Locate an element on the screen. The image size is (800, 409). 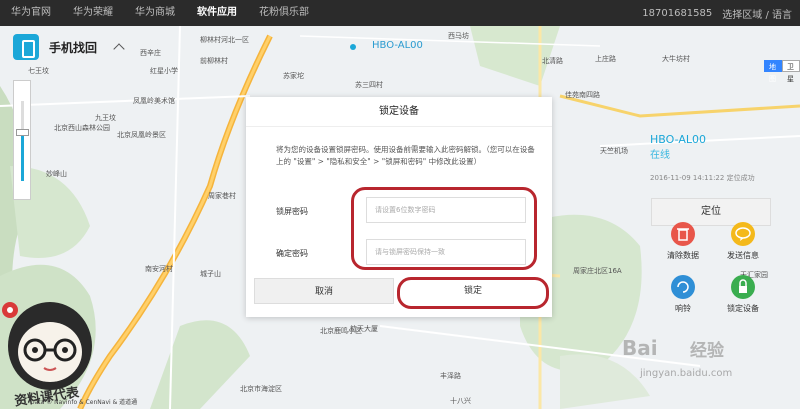
zoom-slider is located at coordinates (22, 140).